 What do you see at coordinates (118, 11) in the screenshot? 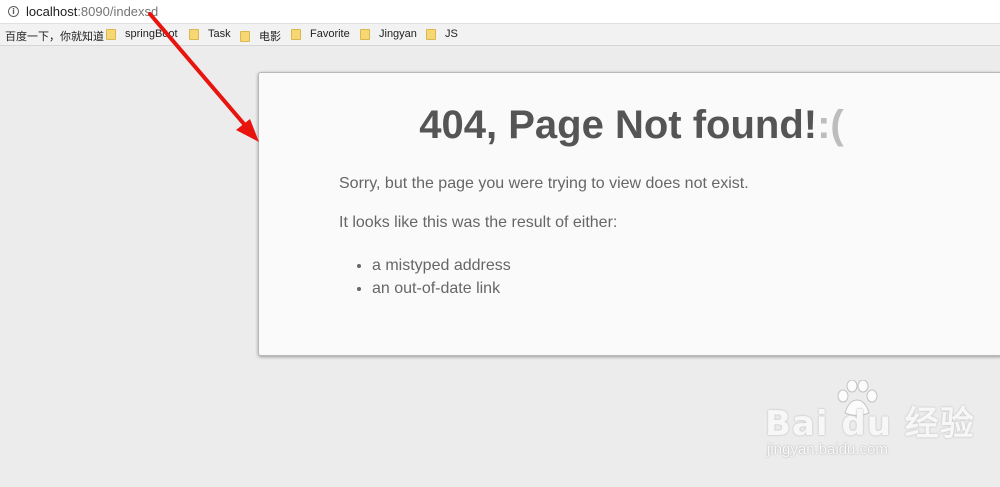
I see `url-path: :8090/indexsd` at bounding box center [118, 11].